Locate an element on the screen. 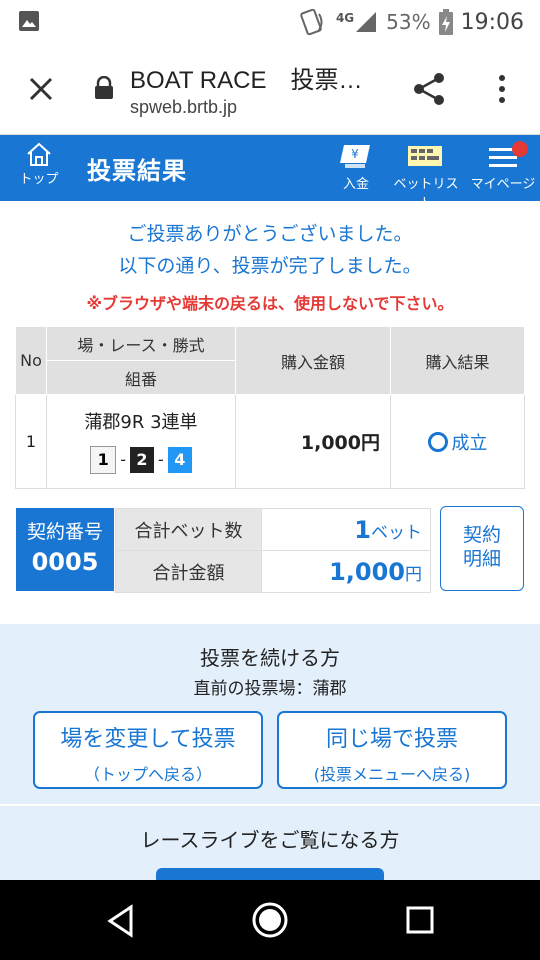  header-no: No is located at coordinates (31, 360).